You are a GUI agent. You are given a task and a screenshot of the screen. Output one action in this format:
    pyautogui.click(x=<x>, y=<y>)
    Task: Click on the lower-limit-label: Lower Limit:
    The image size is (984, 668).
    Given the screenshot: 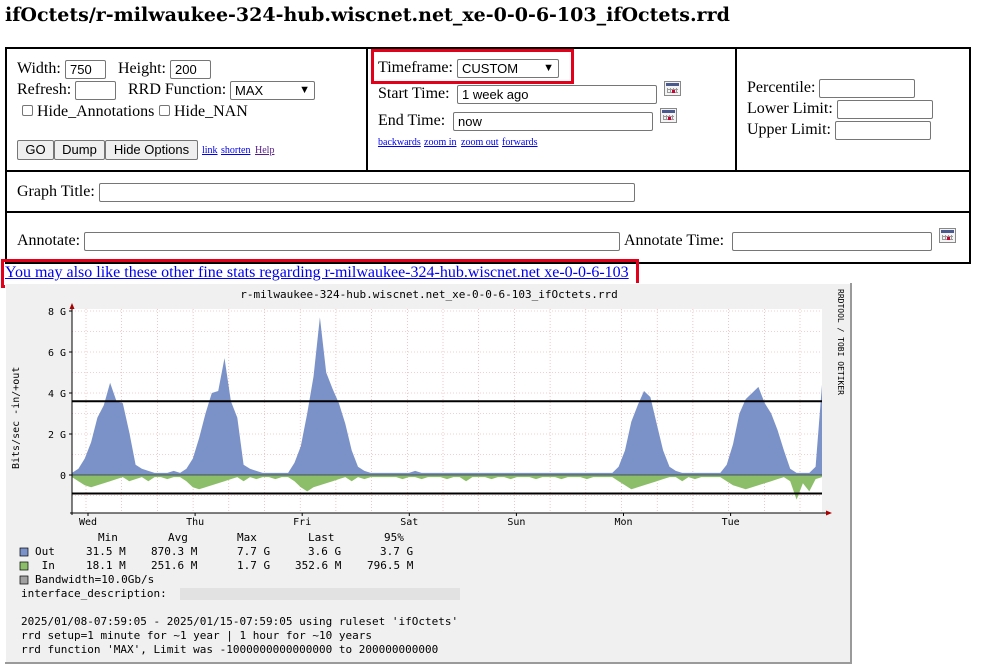 What is the action you would take?
    pyautogui.click(x=790, y=108)
    